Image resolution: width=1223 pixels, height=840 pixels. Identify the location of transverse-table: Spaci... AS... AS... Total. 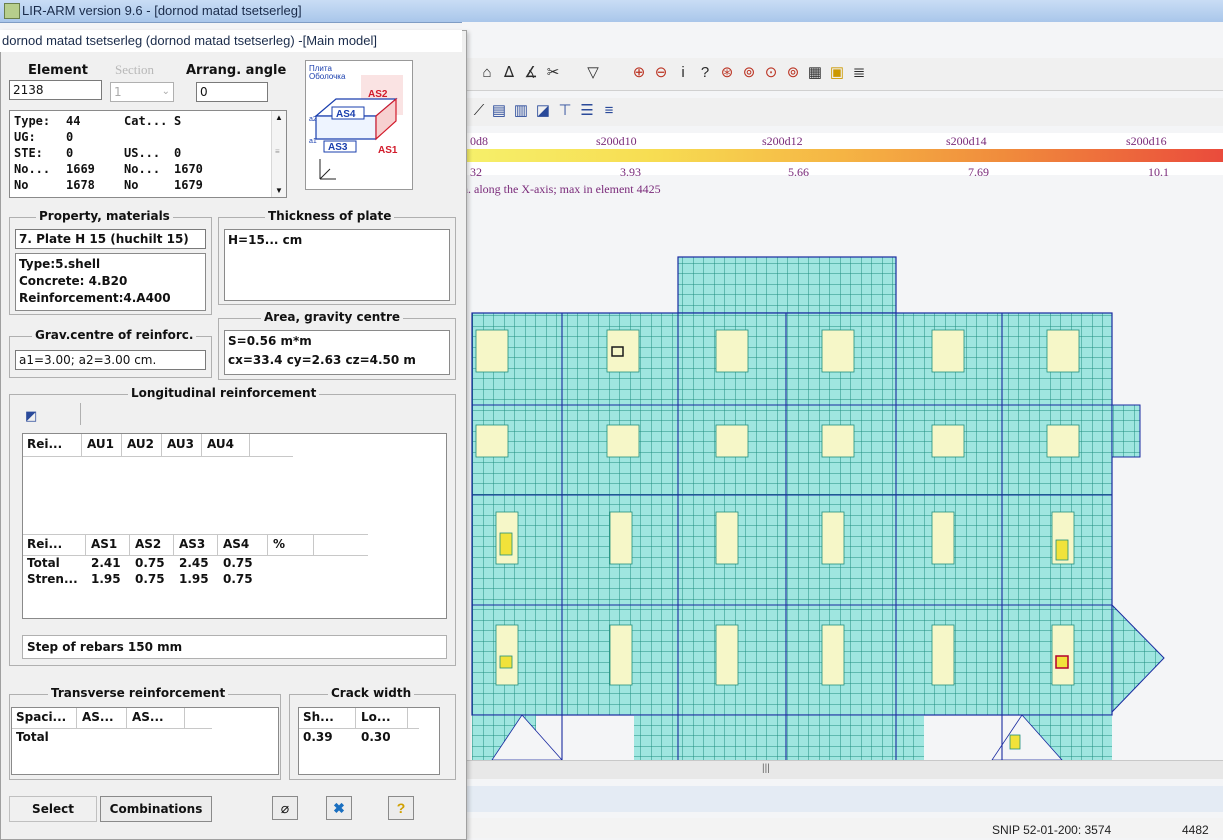
(145, 741).